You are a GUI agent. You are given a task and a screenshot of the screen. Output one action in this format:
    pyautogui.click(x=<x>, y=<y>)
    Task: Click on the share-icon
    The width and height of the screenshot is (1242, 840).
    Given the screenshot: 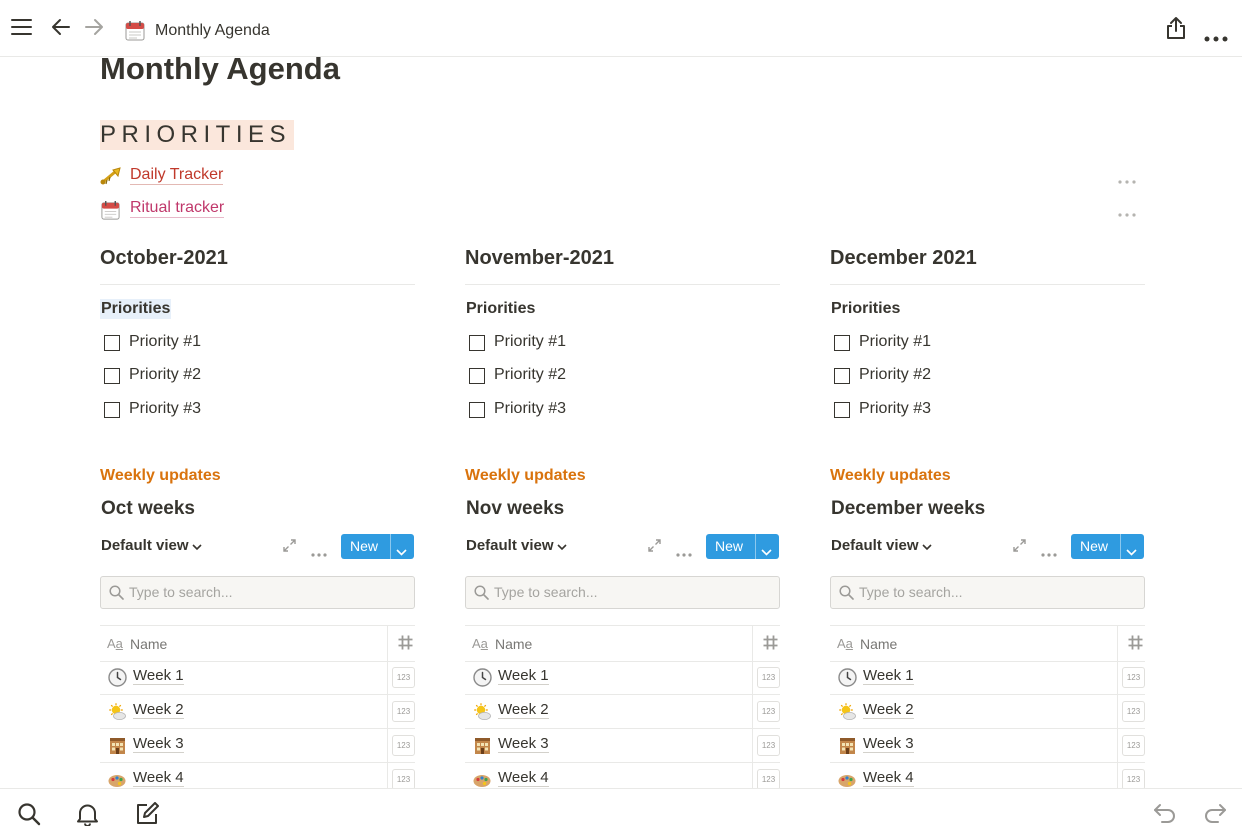 What is the action you would take?
    pyautogui.click(x=1176, y=30)
    